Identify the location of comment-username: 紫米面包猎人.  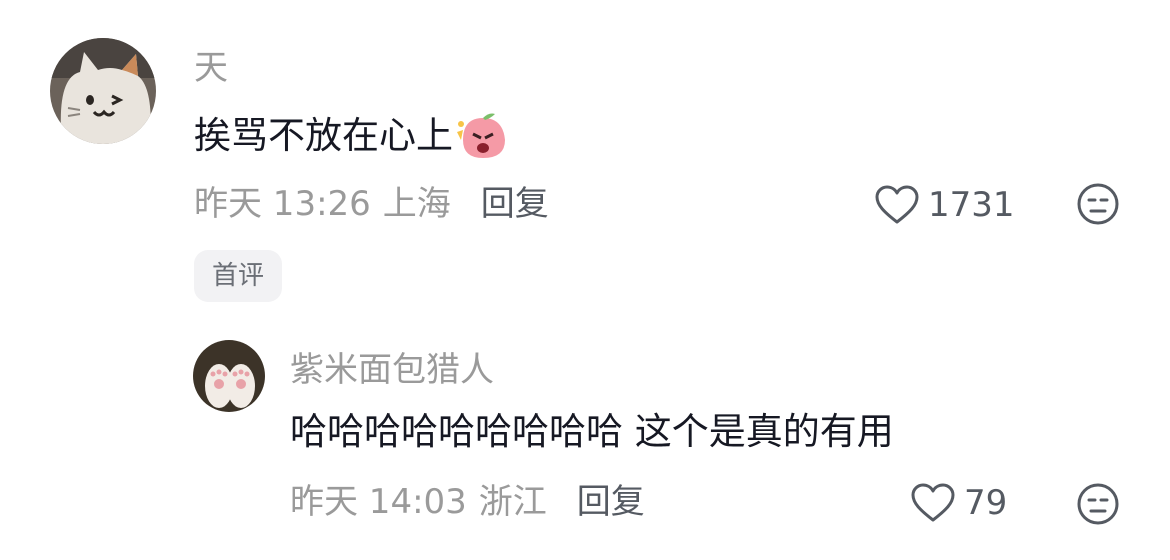
(392, 370).